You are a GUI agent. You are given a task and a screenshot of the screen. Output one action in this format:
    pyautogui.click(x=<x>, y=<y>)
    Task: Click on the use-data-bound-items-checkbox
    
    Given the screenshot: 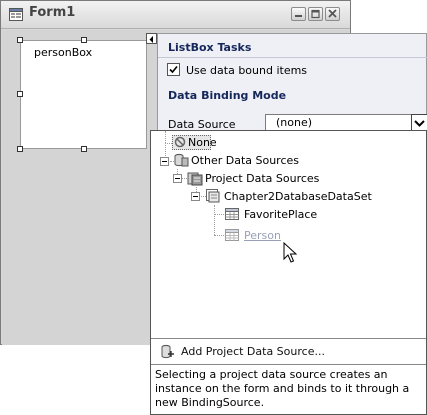 What is the action you would take?
    pyautogui.click(x=173, y=69)
    